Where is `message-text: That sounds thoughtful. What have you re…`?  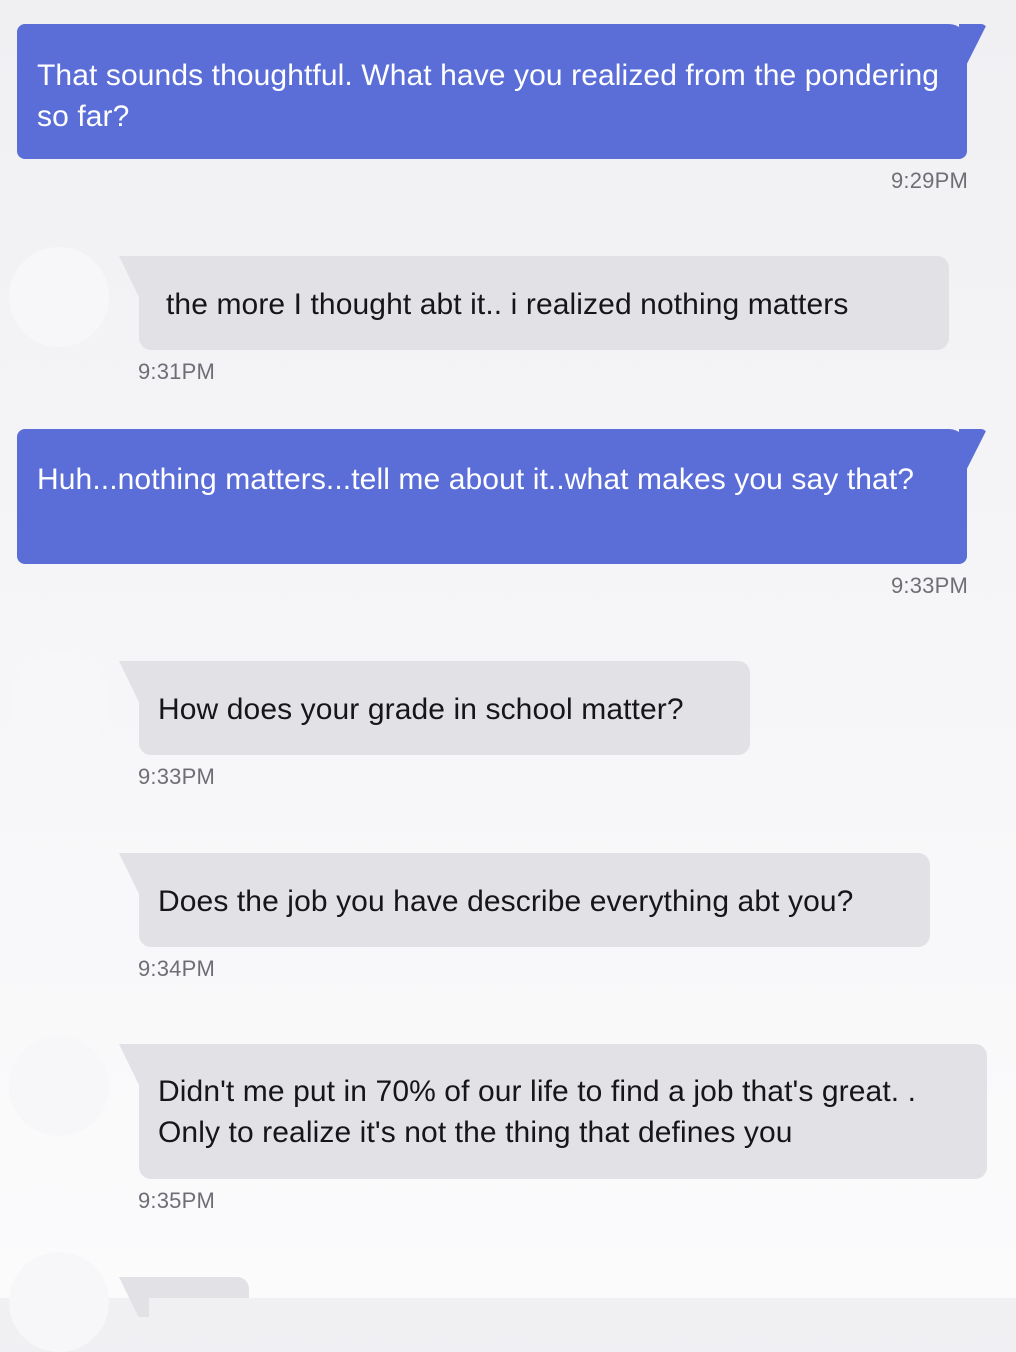
message-text: That sounds thoughtful. What have you re… is located at coordinates (488, 96).